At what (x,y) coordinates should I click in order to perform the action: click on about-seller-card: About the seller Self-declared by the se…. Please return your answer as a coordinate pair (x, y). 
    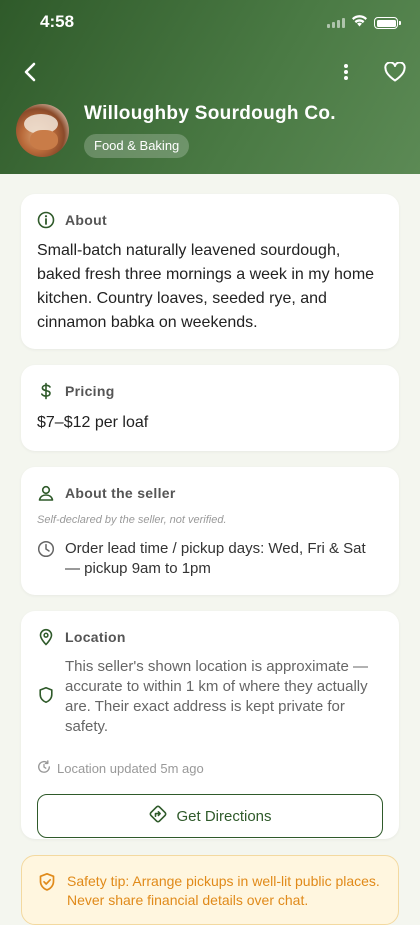
    Looking at the image, I should click on (210, 531).